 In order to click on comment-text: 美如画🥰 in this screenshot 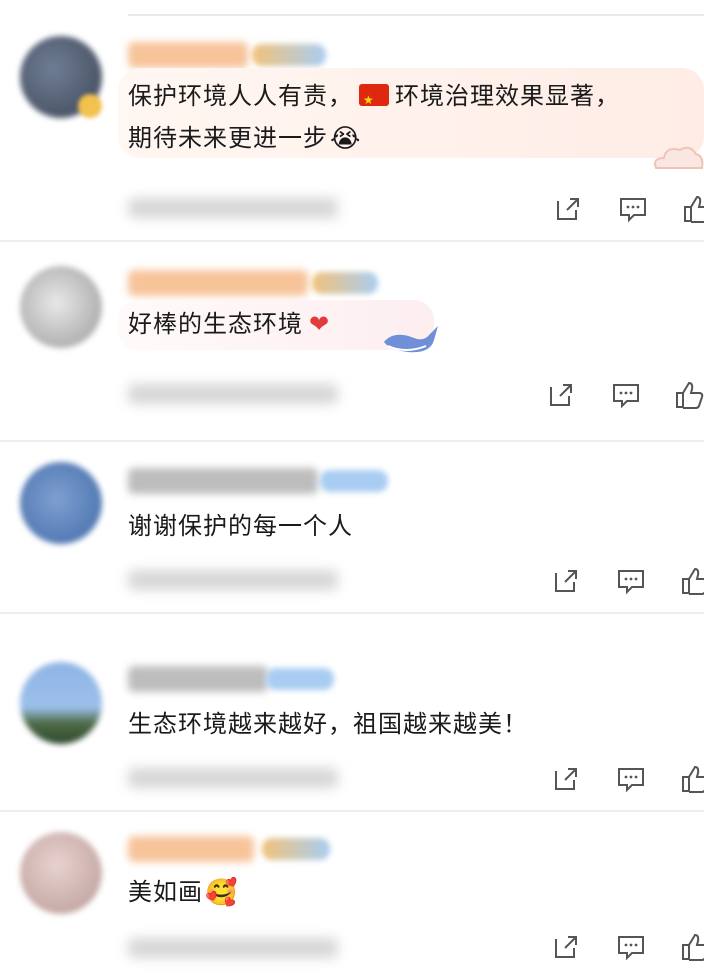, I will do `click(183, 892)`.